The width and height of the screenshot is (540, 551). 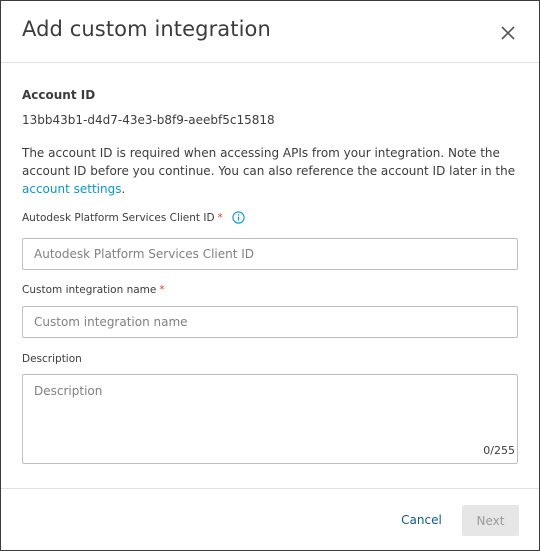 I want to click on dialog-title: Add custom integration, so click(x=146, y=29).